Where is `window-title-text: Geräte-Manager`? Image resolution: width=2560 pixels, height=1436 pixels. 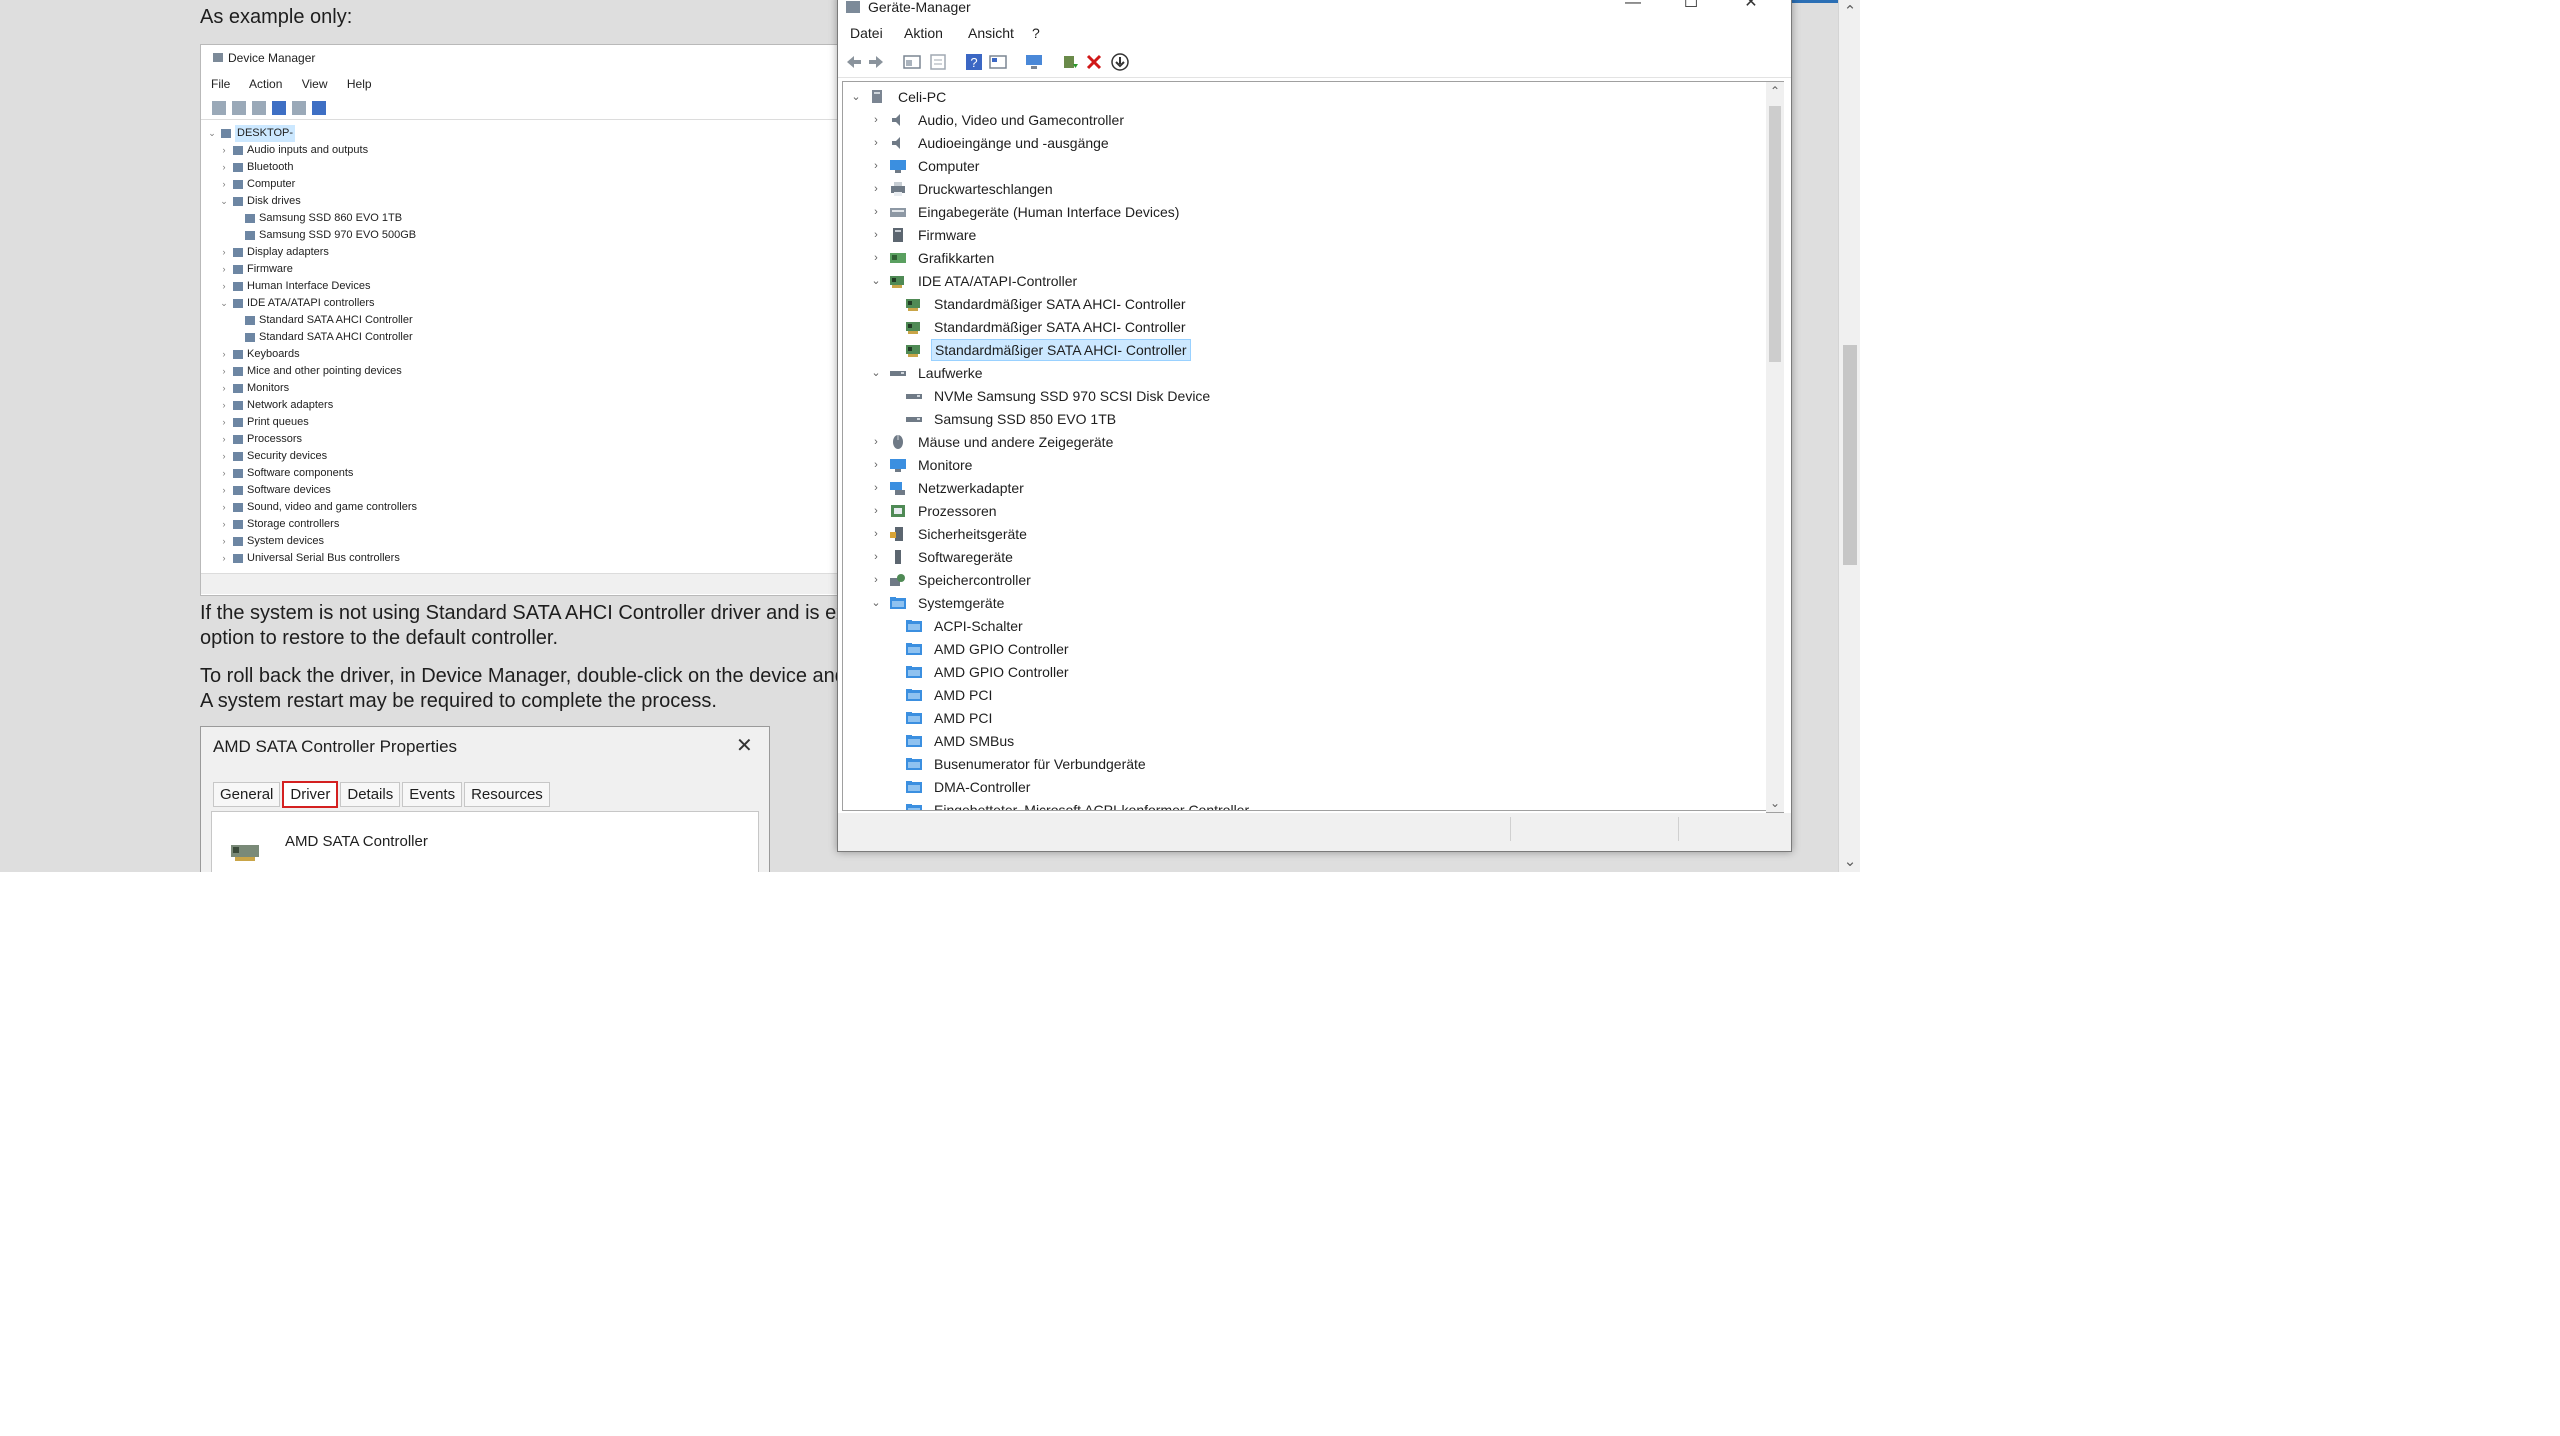 window-title-text: Geräte-Manager is located at coordinates (919, 7).